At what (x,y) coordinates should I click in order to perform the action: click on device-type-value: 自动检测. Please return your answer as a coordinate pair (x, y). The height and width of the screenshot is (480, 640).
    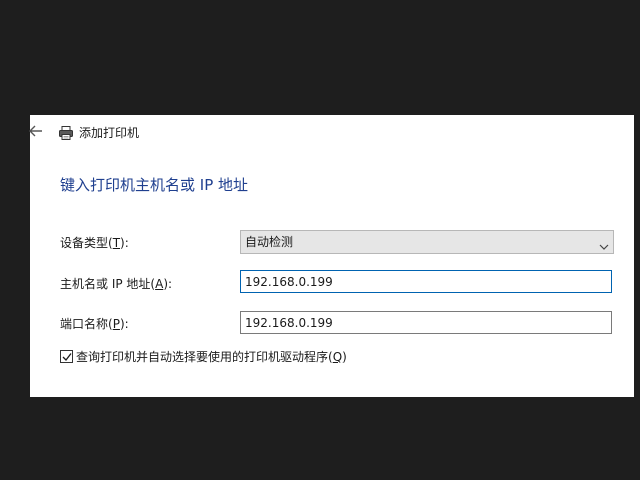
    Looking at the image, I should click on (269, 242).